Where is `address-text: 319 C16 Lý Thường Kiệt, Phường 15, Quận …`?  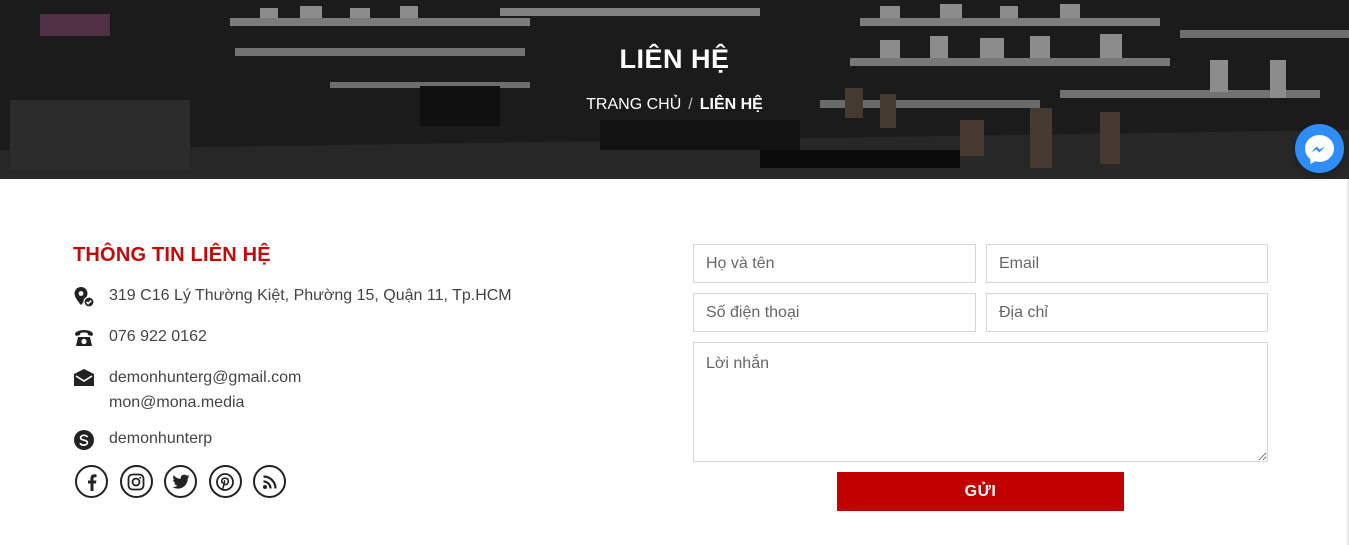
address-text: 319 C16 Lý Thường Kiệt, Phường 15, Quận … is located at coordinates (310, 295).